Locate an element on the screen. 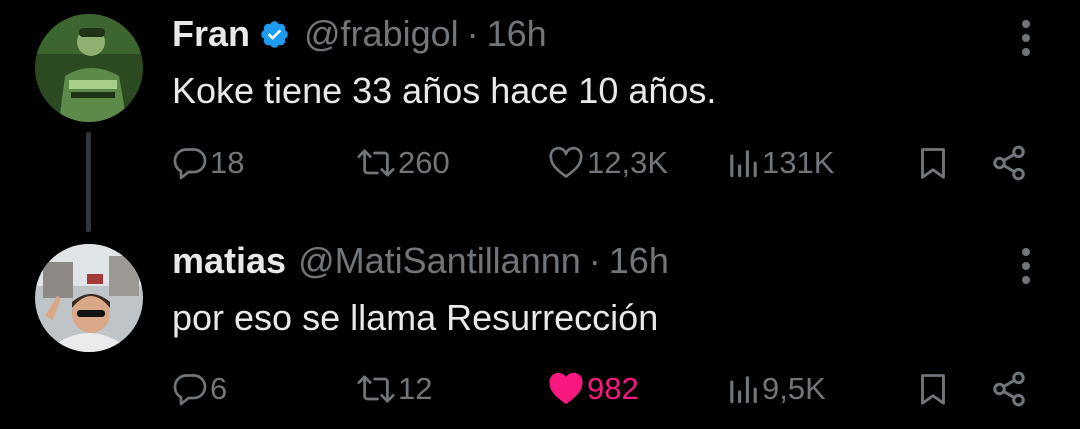 The width and height of the screenshot is (1080, 429). reply-count: 6 is located at coordinates (219, 388).